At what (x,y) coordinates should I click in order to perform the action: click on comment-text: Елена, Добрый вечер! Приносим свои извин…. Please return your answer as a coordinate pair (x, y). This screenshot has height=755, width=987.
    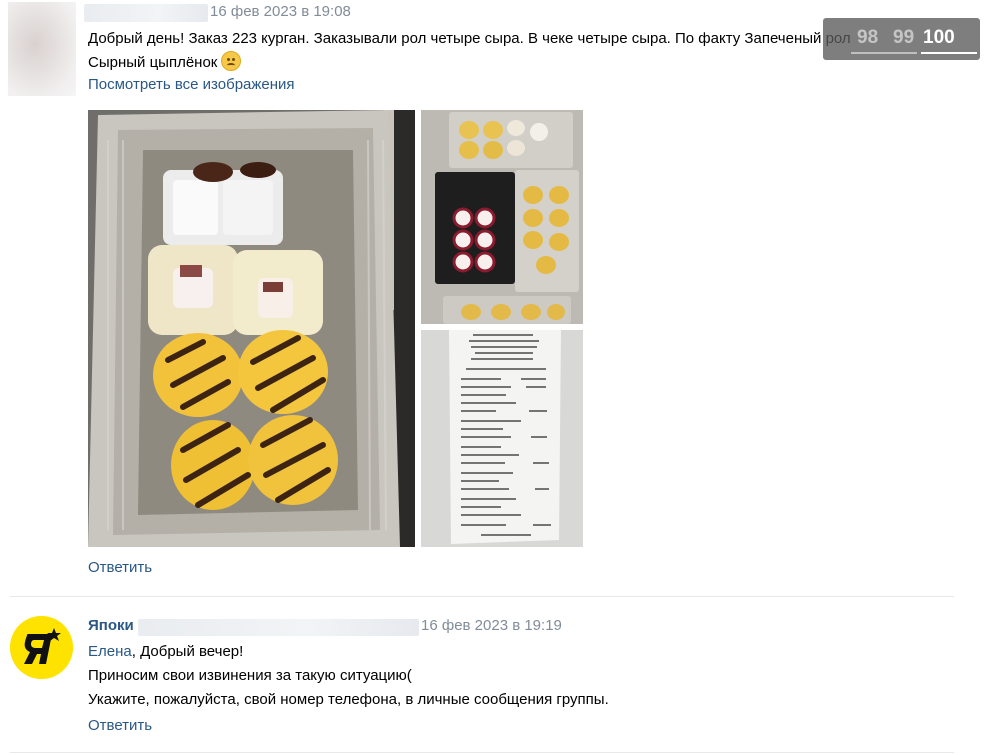
    Looking at the image, I should click on (348, 676).